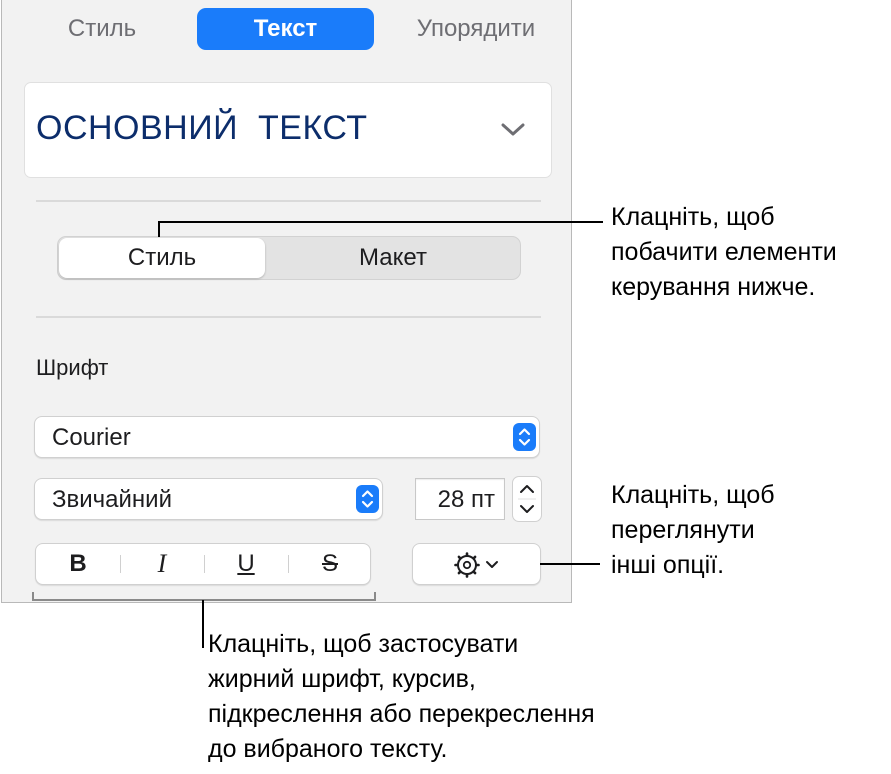  Describe the element at coordinates (246, 564) in the screenshot. I see `underline-button: U` at that location.